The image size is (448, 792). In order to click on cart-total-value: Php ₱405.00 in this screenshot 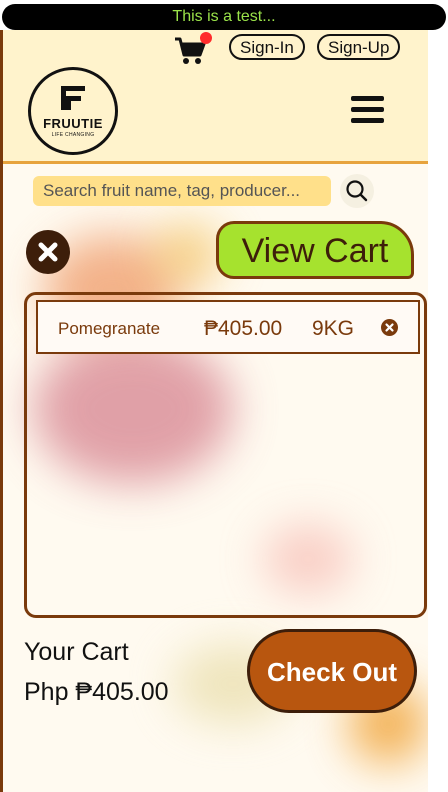, I will do `click(96, 692)`.